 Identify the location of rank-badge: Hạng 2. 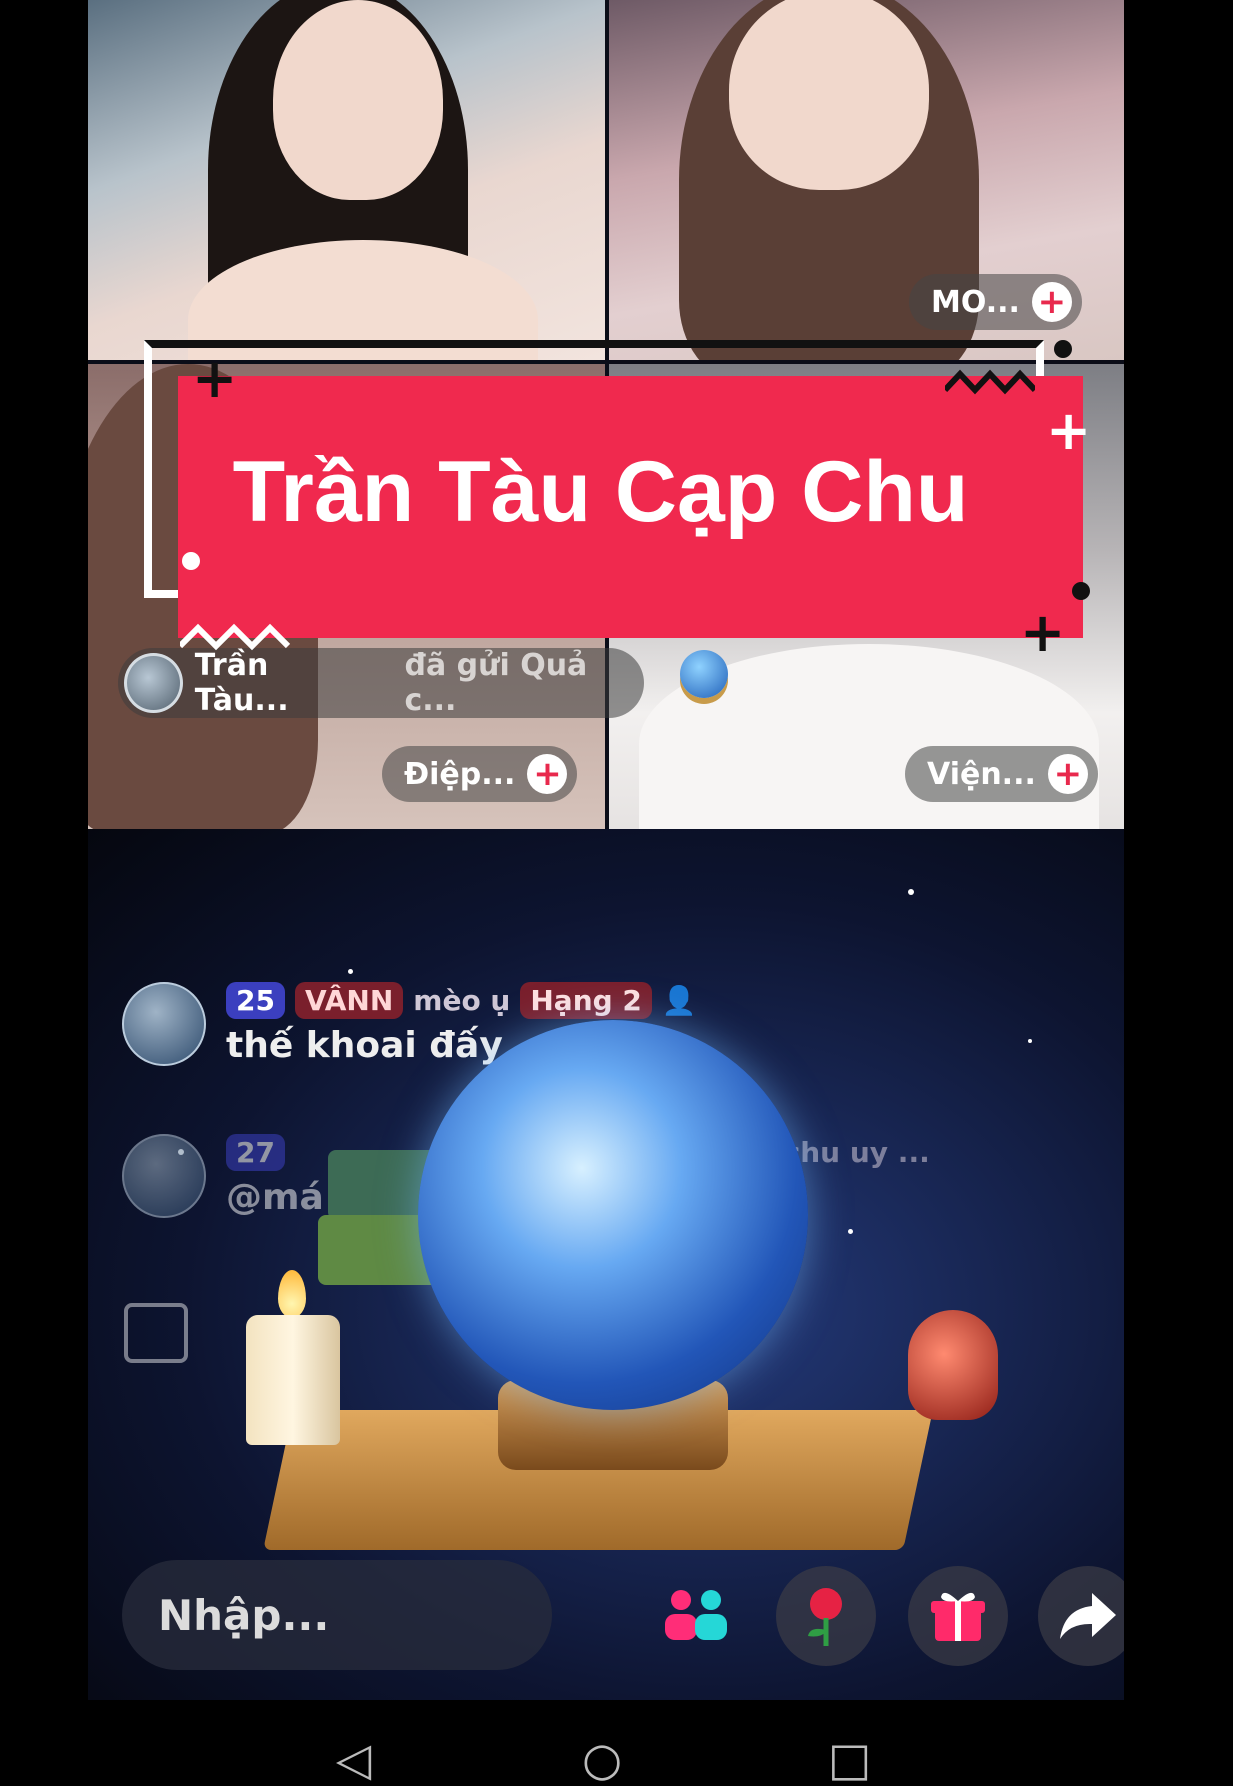
(586, 1000).